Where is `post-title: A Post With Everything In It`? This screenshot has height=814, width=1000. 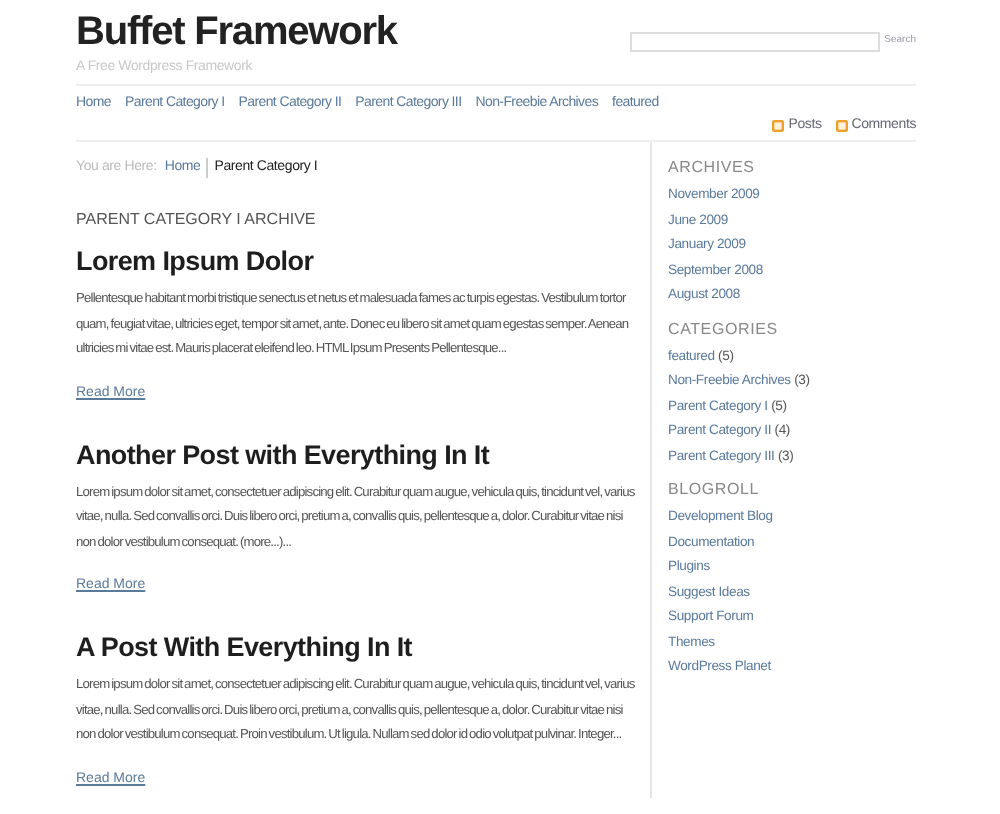
post-title: A Post With Everything In It is located at coordinates (363, 648).